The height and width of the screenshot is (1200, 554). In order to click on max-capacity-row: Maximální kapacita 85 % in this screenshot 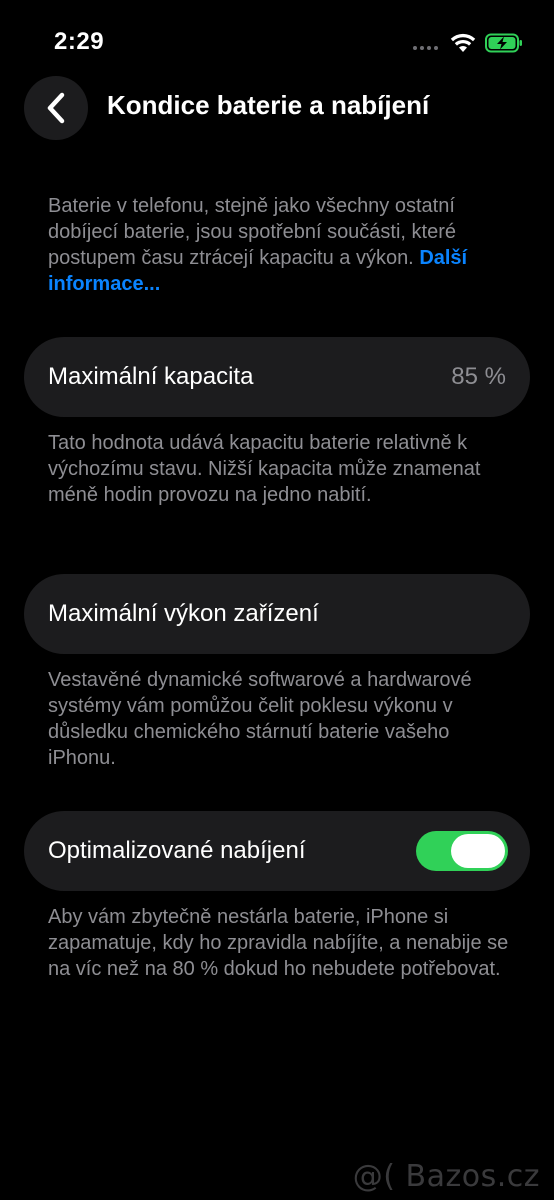, I will do `click(277, 377)`.